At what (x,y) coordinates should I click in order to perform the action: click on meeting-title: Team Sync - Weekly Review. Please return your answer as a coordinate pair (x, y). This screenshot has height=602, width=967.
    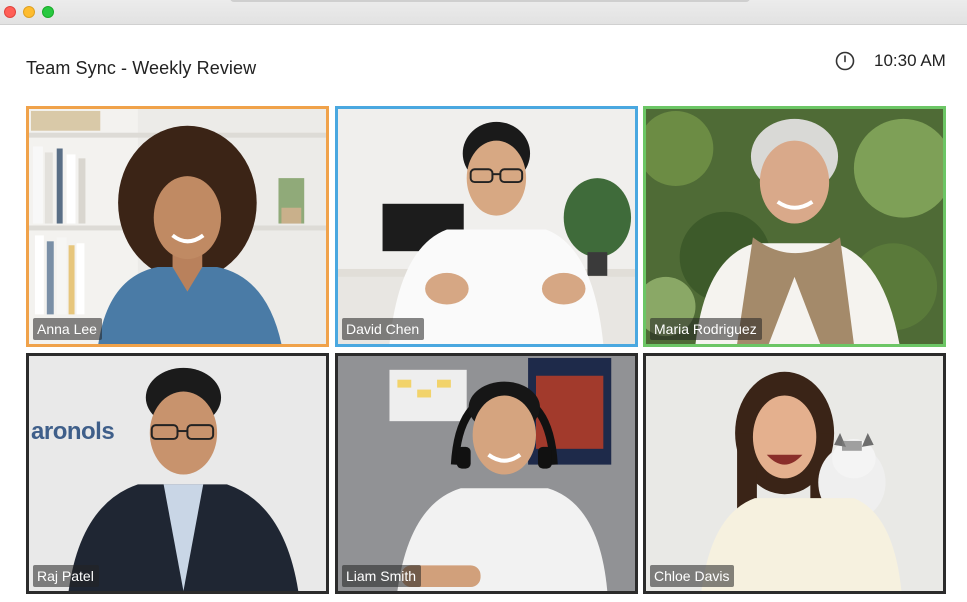
    Looking at the image, I should click on (141, 68).